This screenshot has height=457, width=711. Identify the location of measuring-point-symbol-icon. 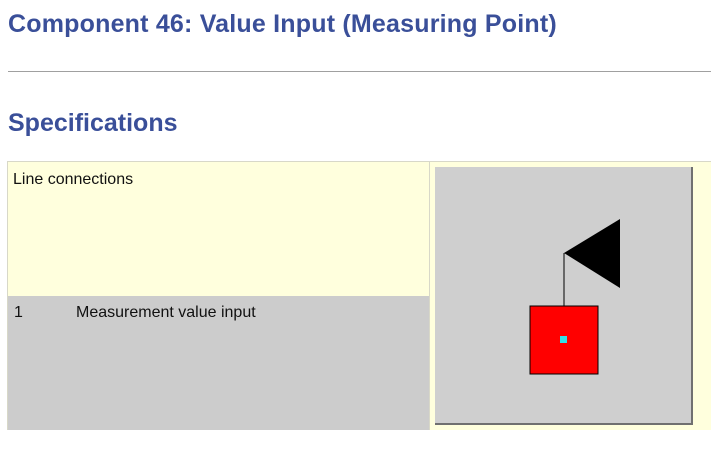
(574, 297).